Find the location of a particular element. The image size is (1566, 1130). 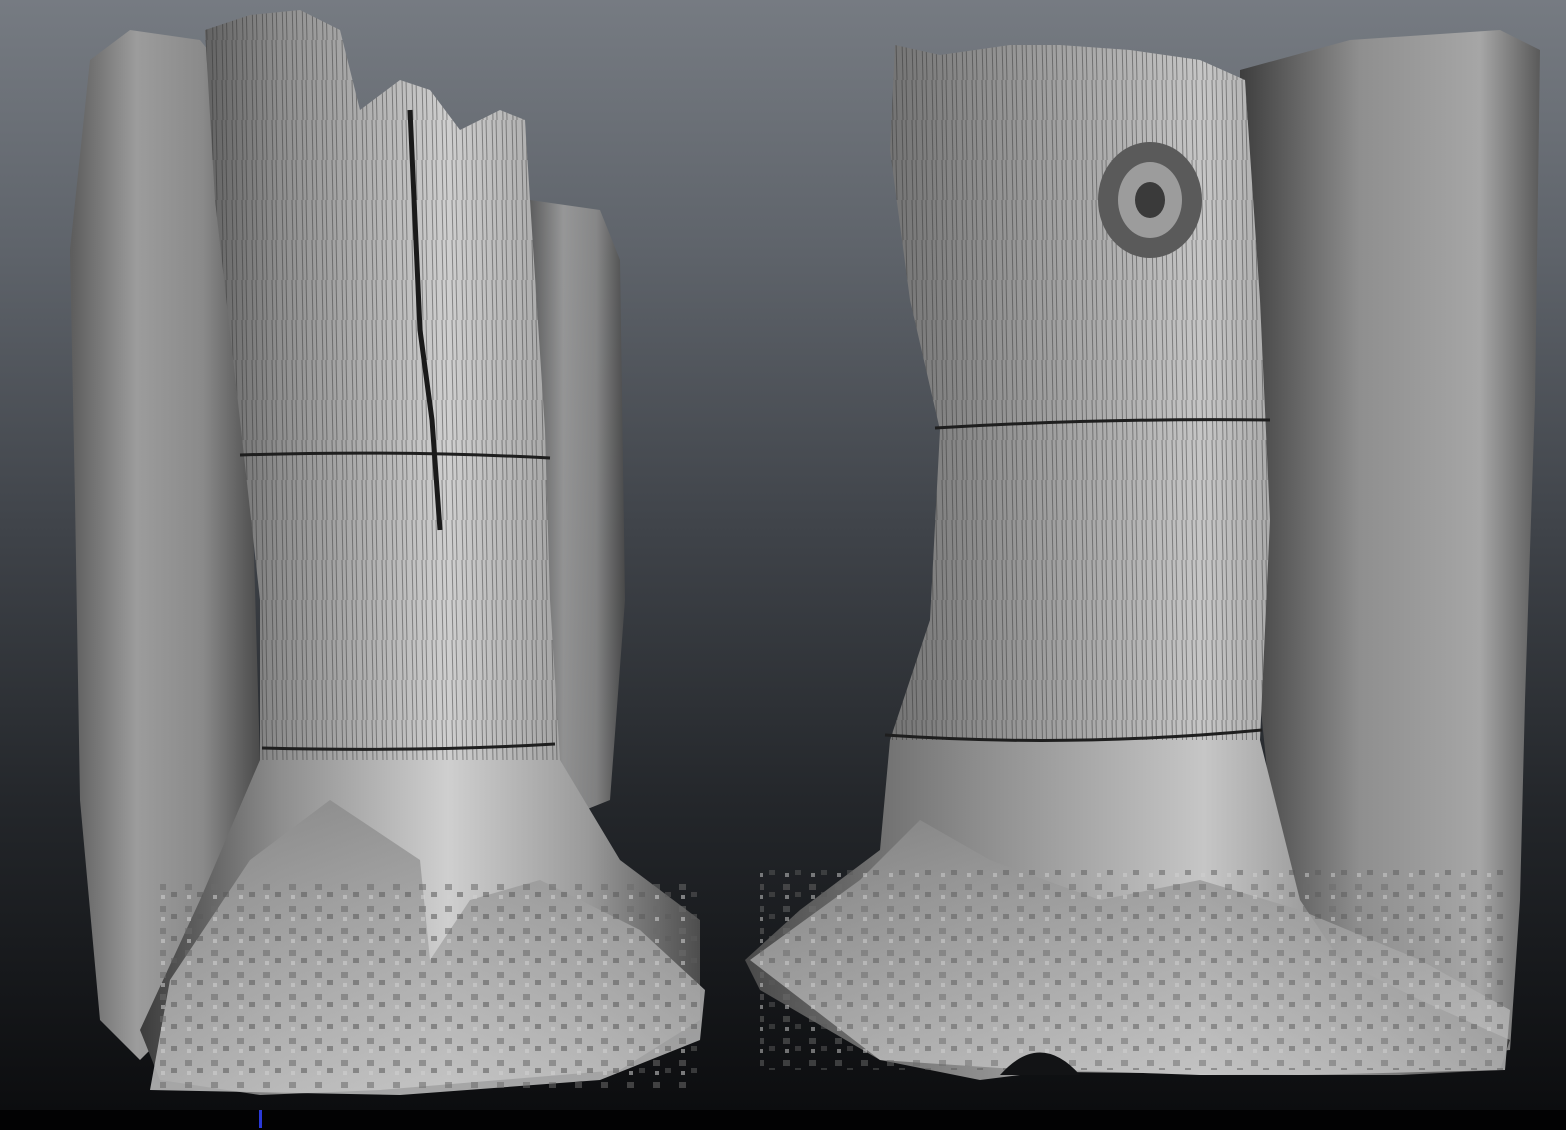

status-bar is located at coordinates (783, 1120).